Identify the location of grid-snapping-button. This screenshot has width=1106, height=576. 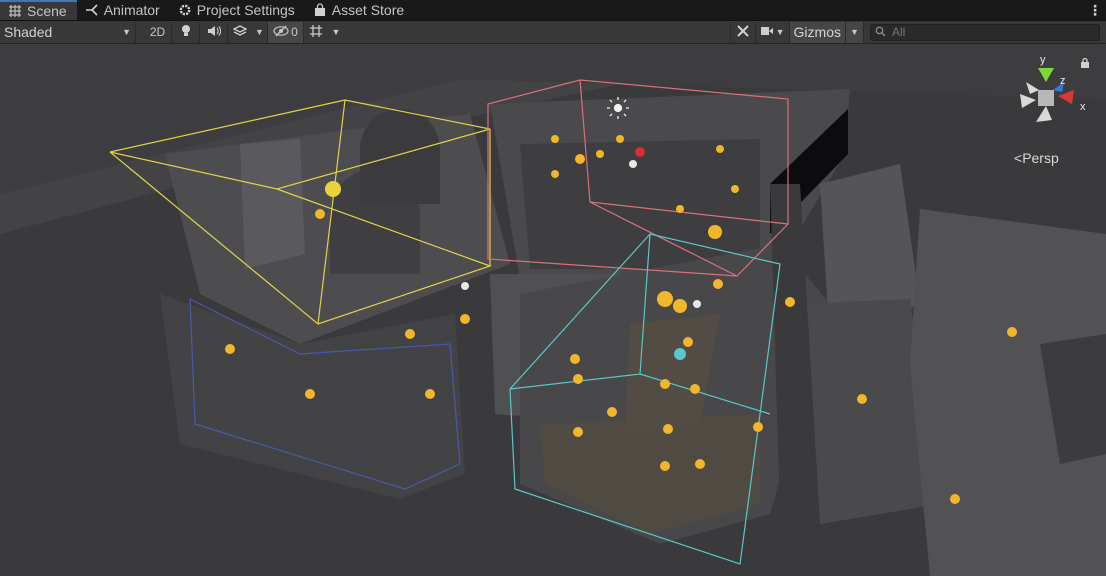
(316, 32).